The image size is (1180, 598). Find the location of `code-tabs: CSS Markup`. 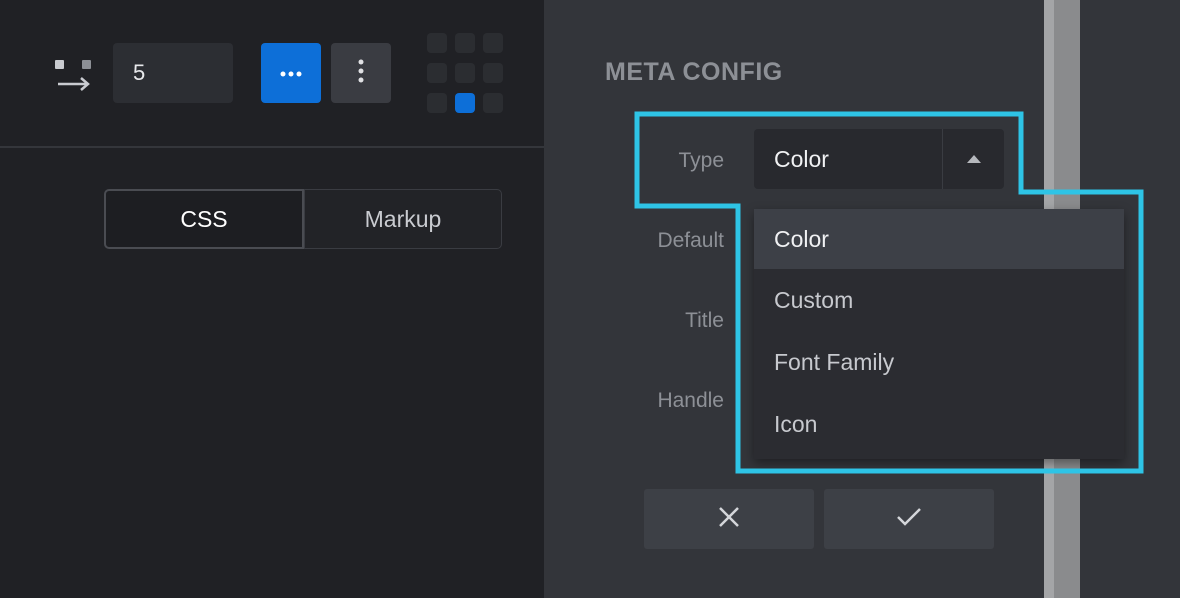

code-tabs: CSS Markup is located at coordinates (303, 219).